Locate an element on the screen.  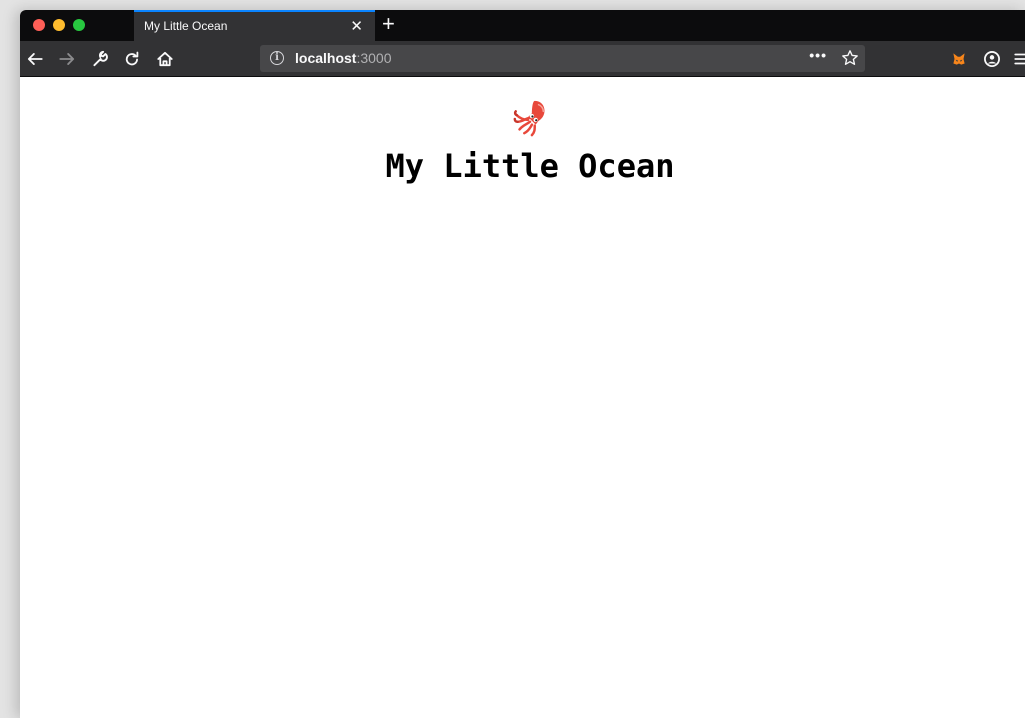
wrench-icon is located at coordinates (100, 59).